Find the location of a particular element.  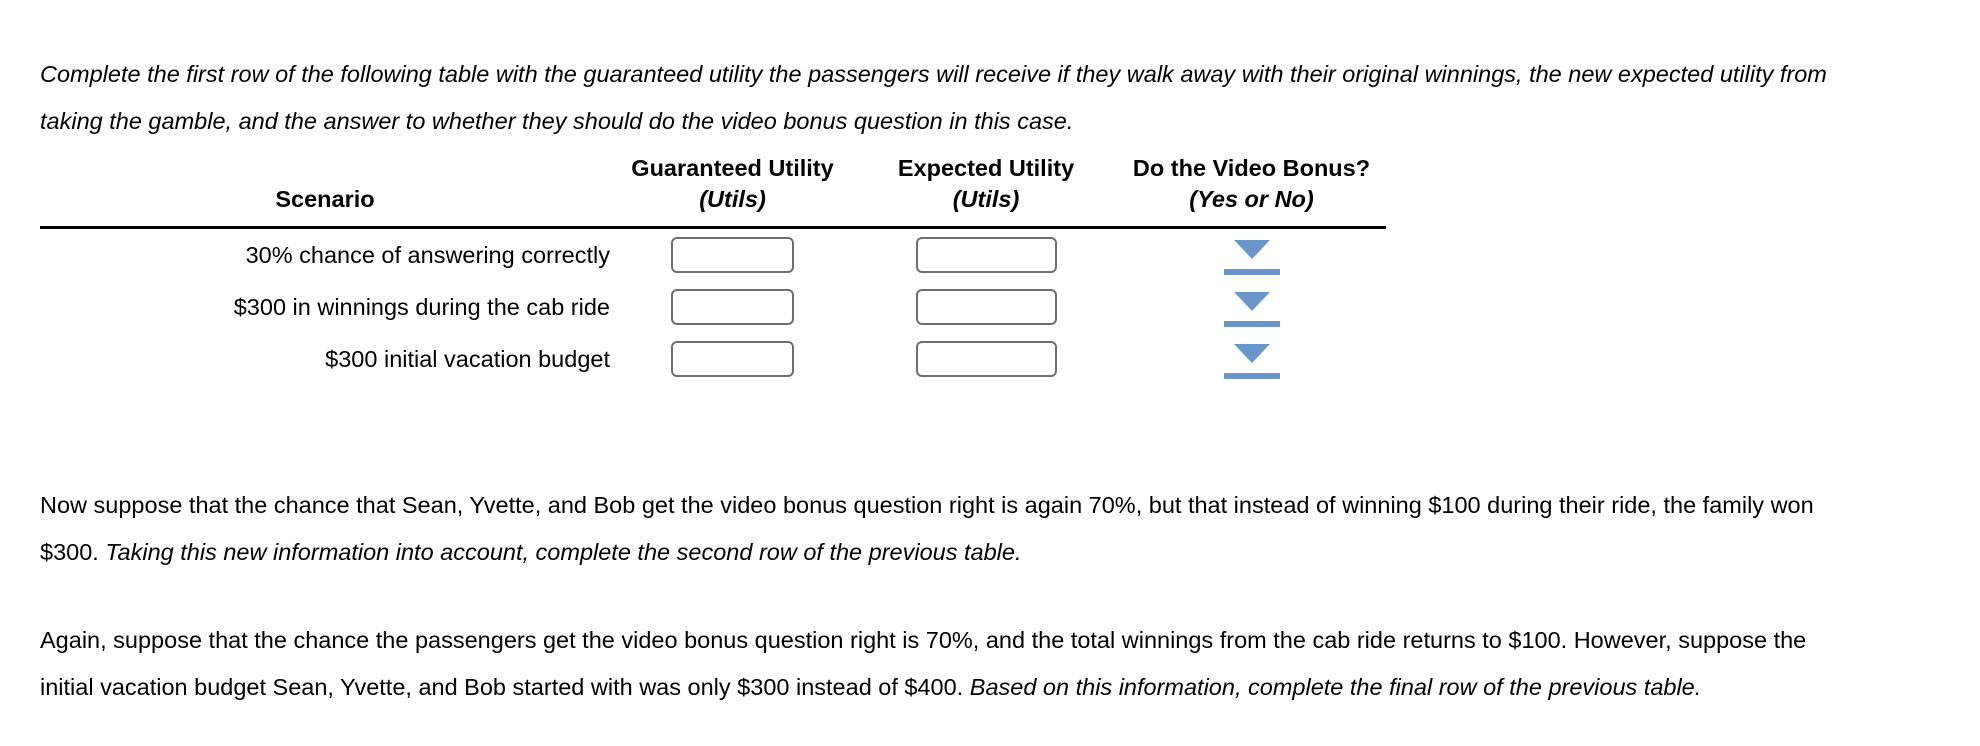

header-expected-utility: Expected Utility is located at coordinates (986, 168).